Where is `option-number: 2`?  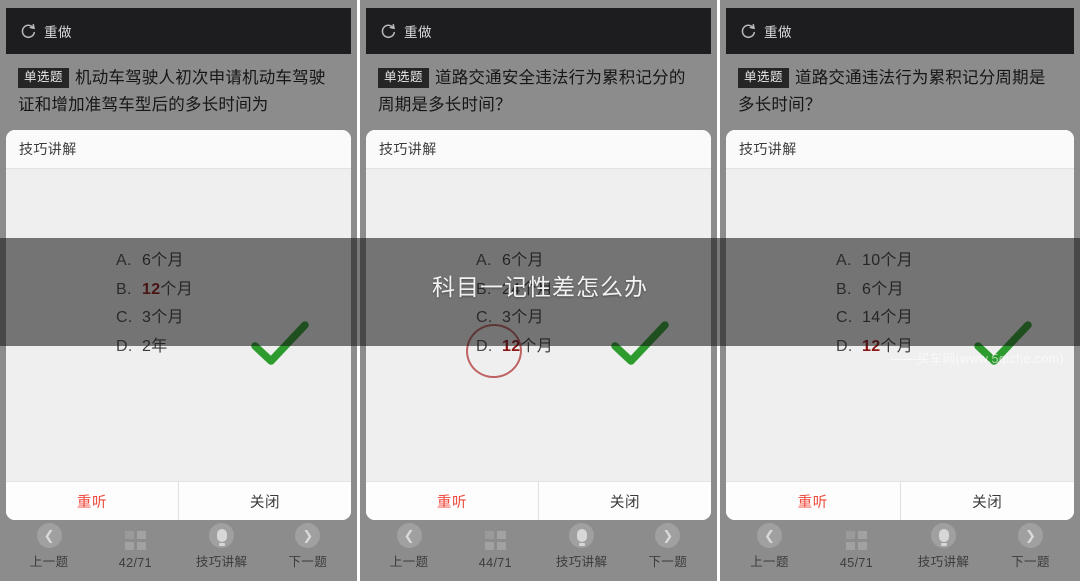
option-number: 2 is located at coordinates (147, 346).